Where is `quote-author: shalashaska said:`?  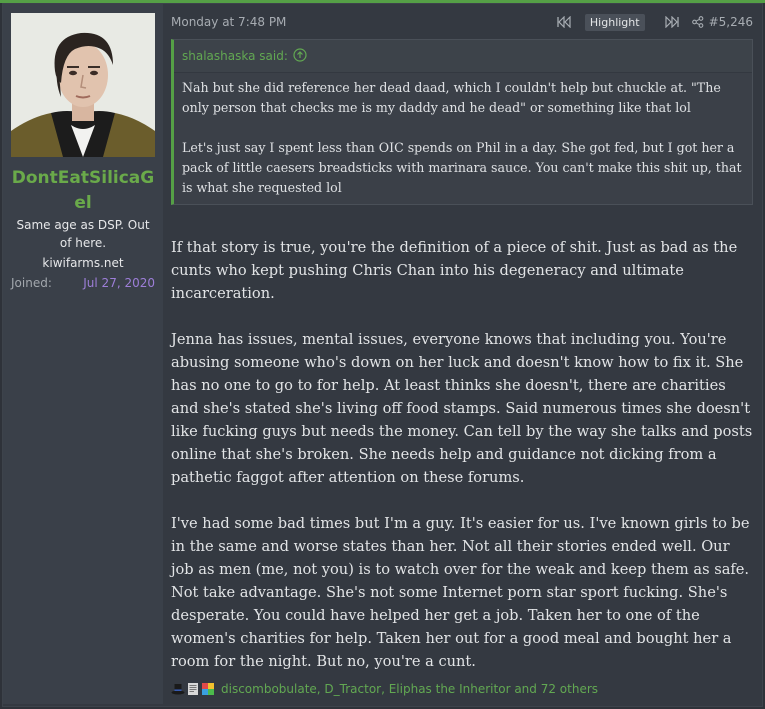
quote-author: shalashaska said: is located at coordinates (235, 56).